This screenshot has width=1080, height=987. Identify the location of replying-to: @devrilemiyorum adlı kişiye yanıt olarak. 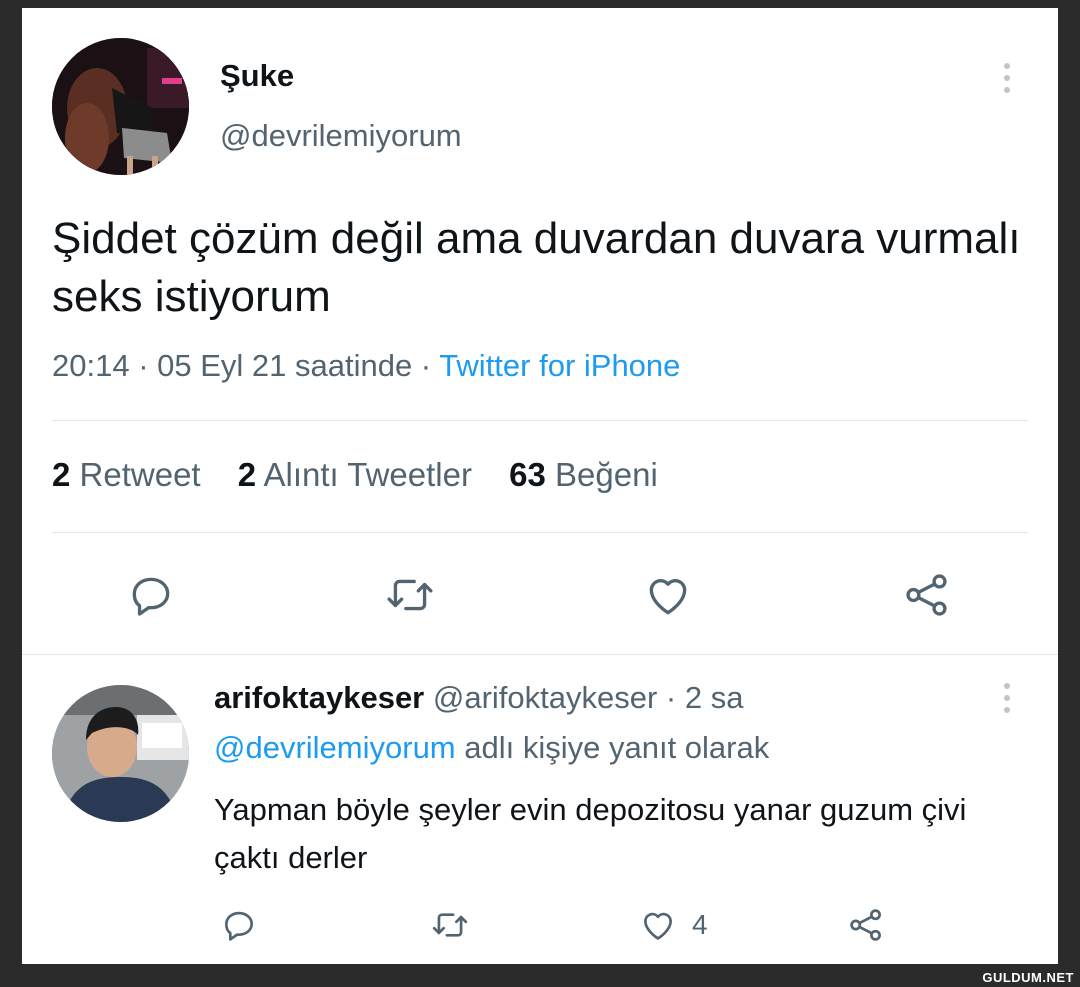
(491, 748).